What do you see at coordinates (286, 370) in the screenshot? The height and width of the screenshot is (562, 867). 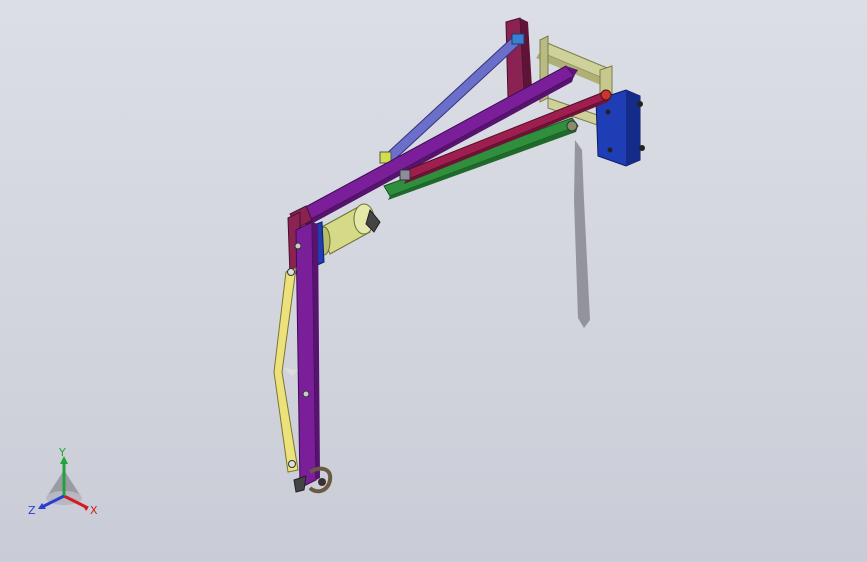 I see `yellow-outer-arm` at bounding box center [286, 370].